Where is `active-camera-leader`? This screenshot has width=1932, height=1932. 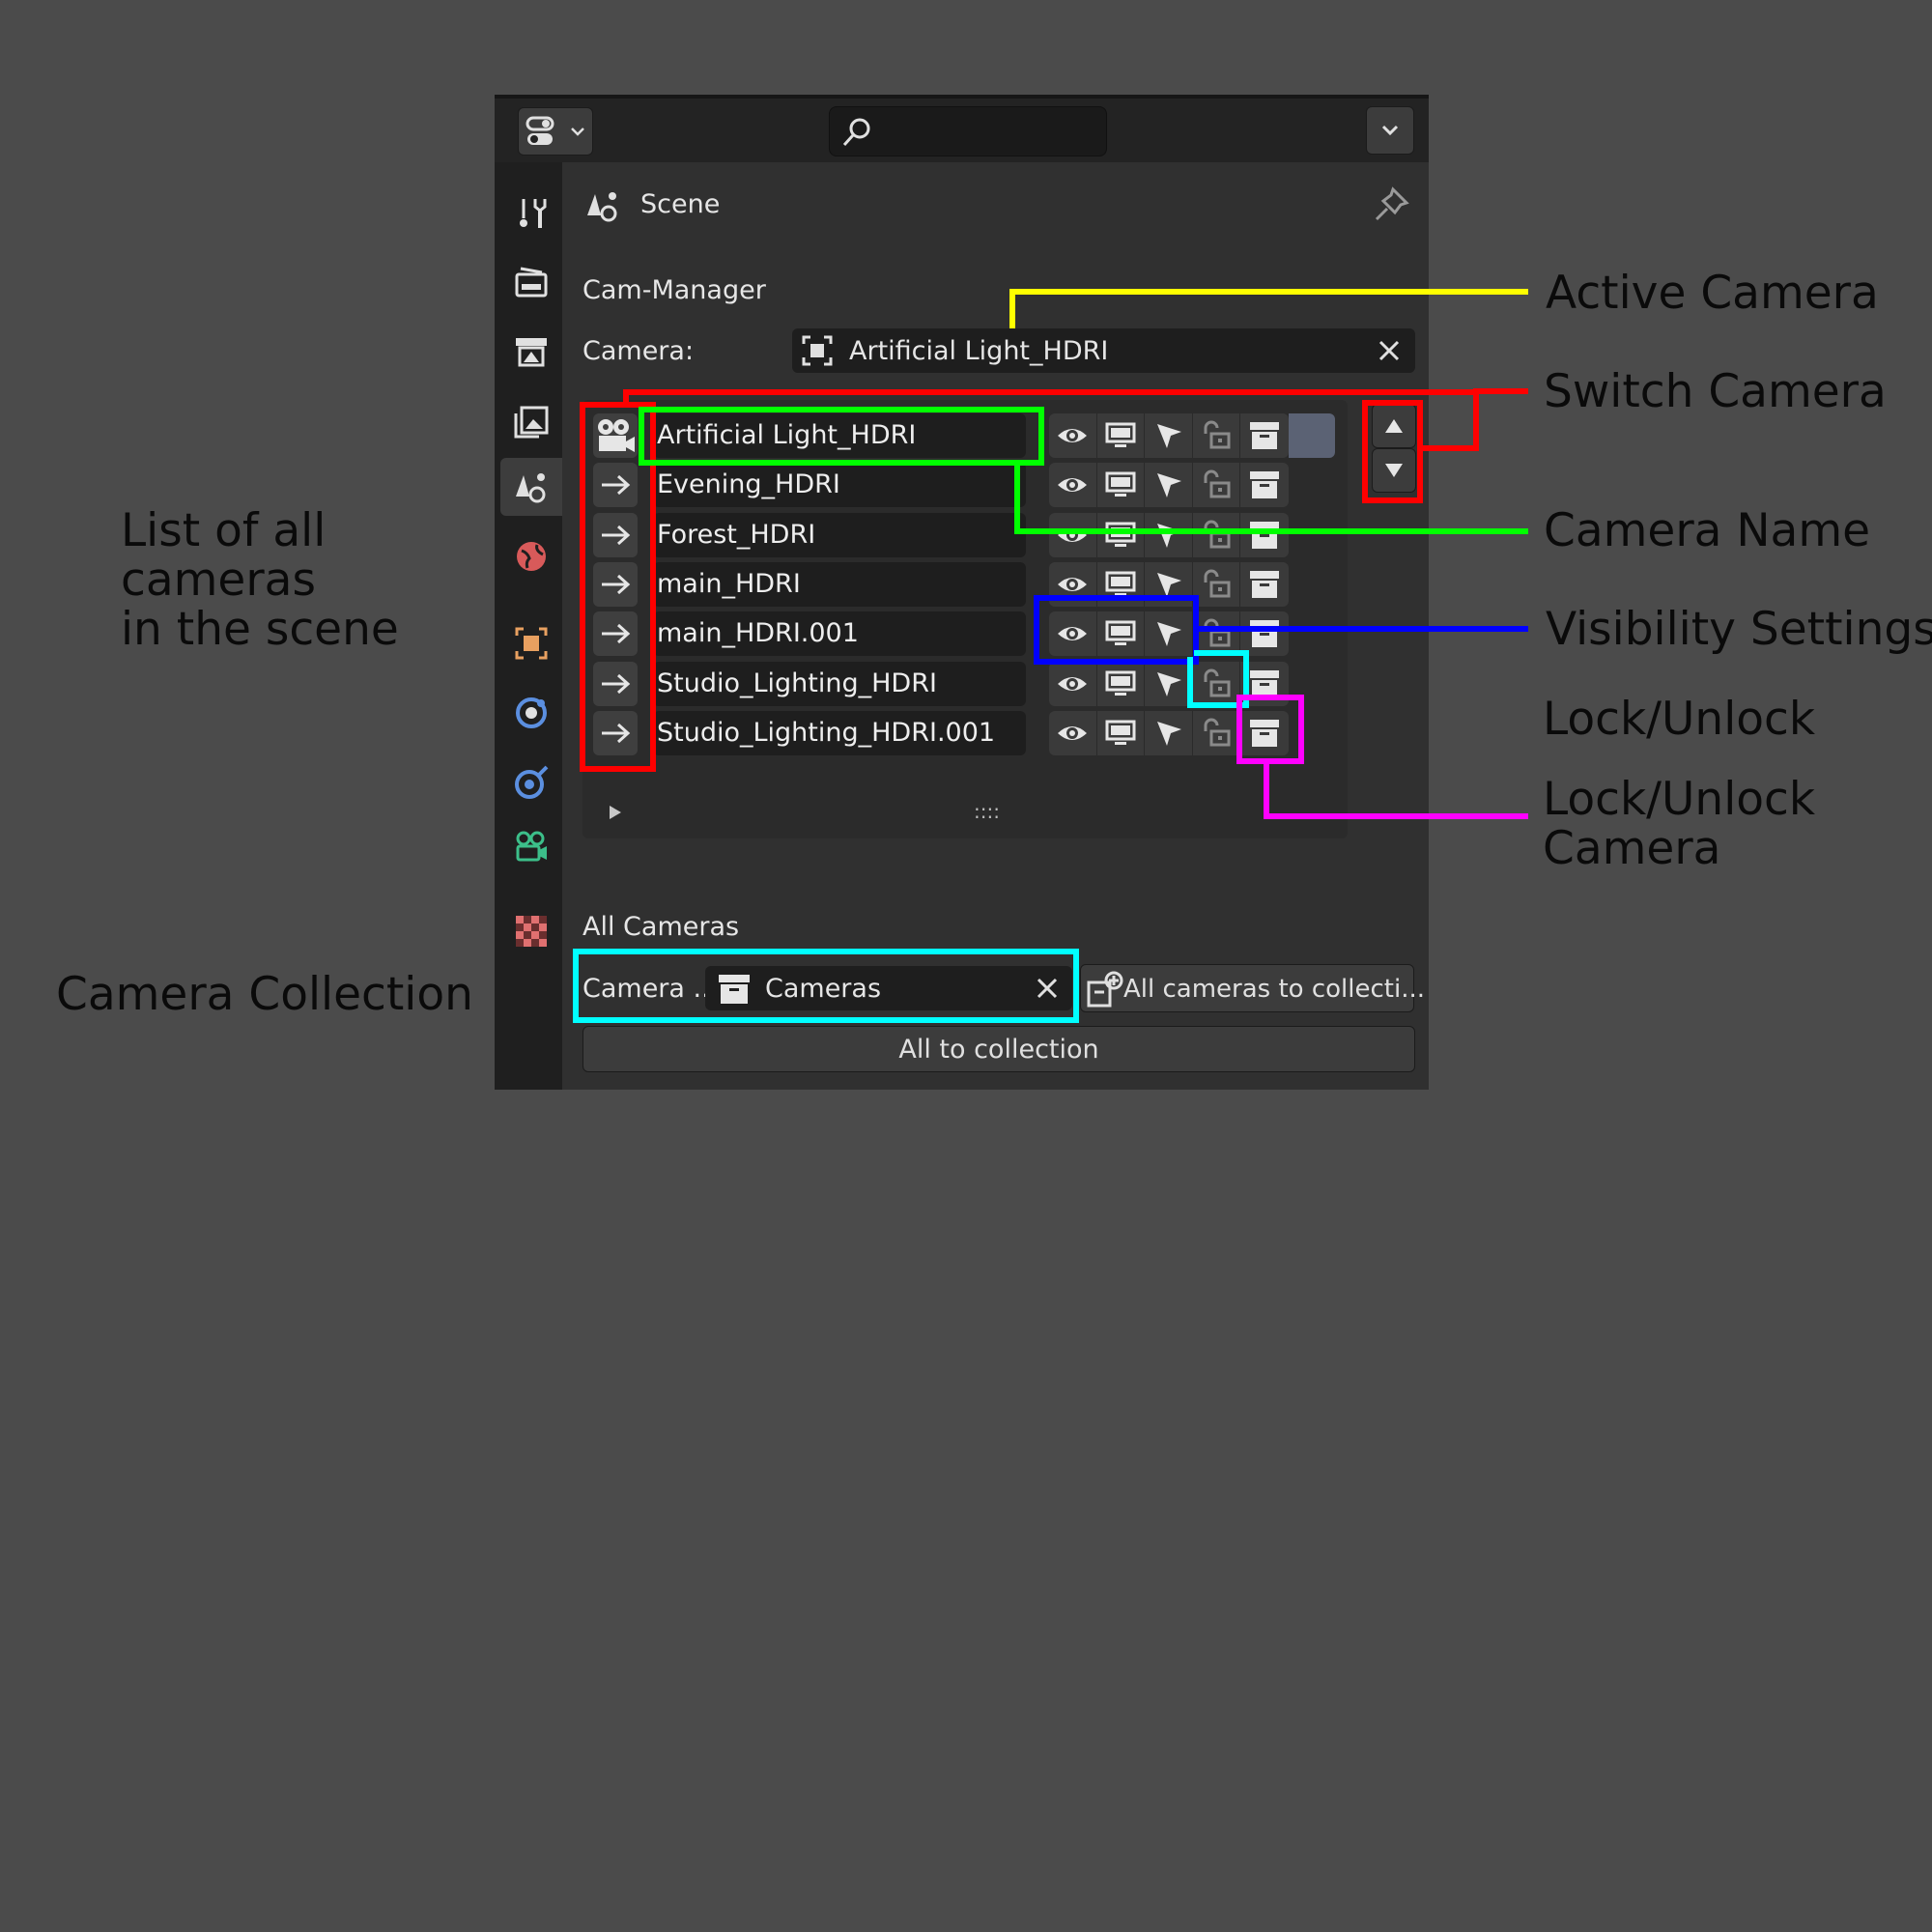 active-camera-leader is located at coordinates (1268, 308).